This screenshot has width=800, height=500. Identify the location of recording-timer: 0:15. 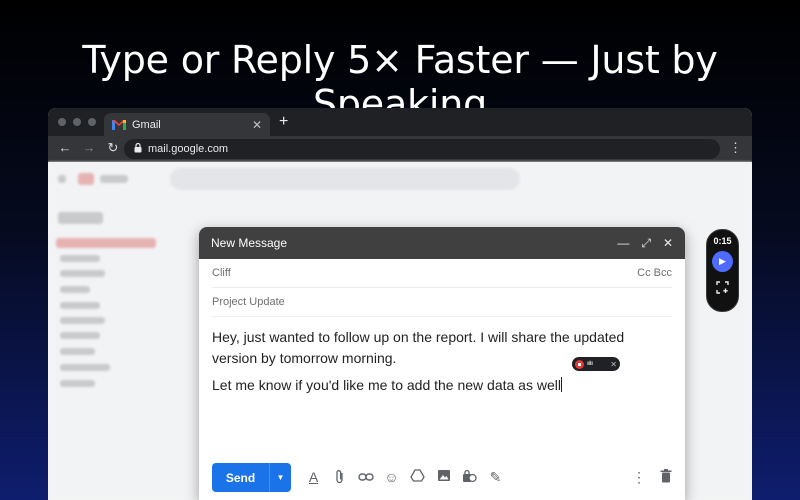
(722, 241).